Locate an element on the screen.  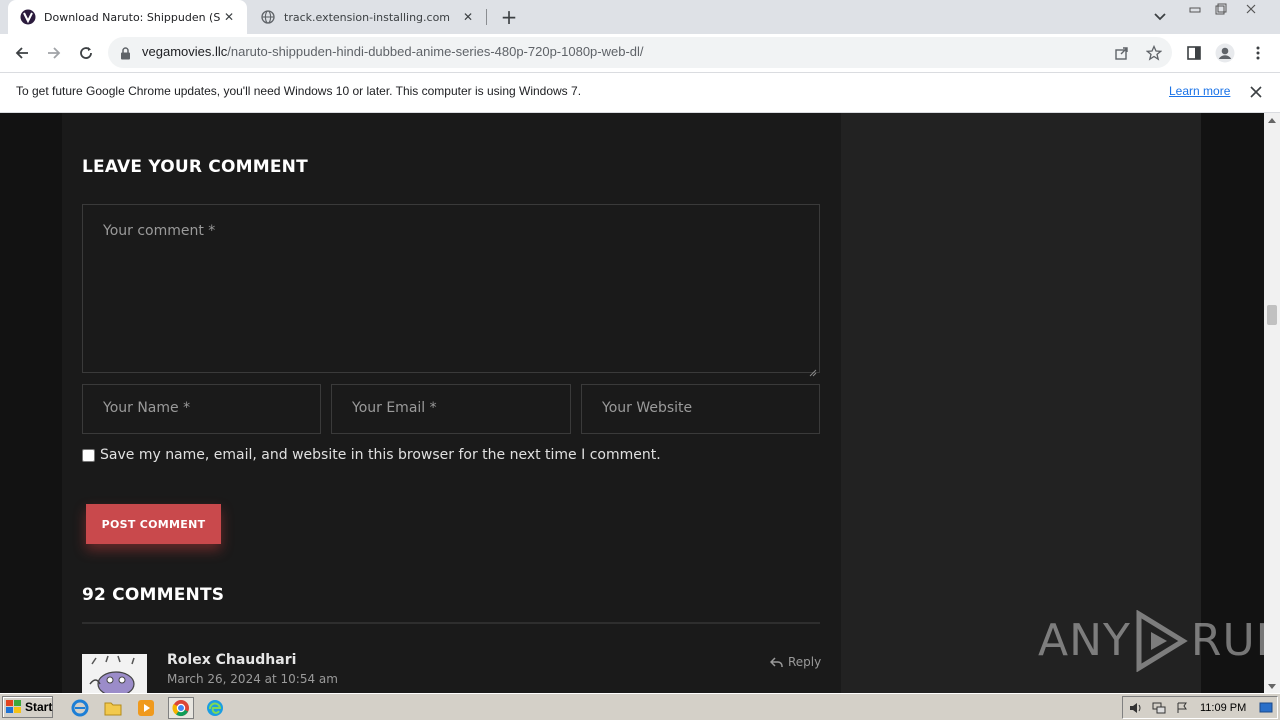
start-button: Start is located at coordinates (27, 707).